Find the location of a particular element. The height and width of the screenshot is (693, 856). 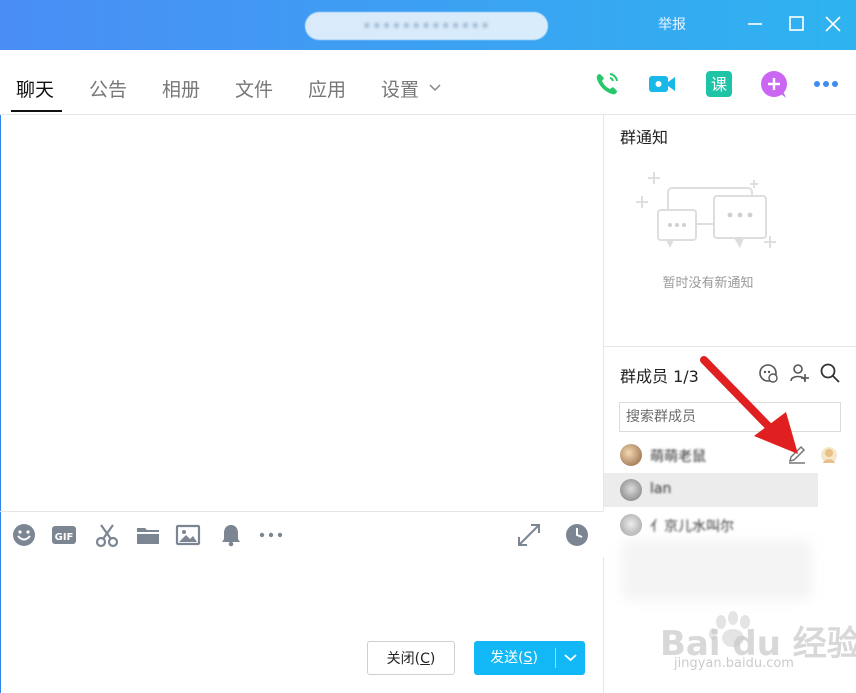

bell-icon is located at coordinates (231, 535).